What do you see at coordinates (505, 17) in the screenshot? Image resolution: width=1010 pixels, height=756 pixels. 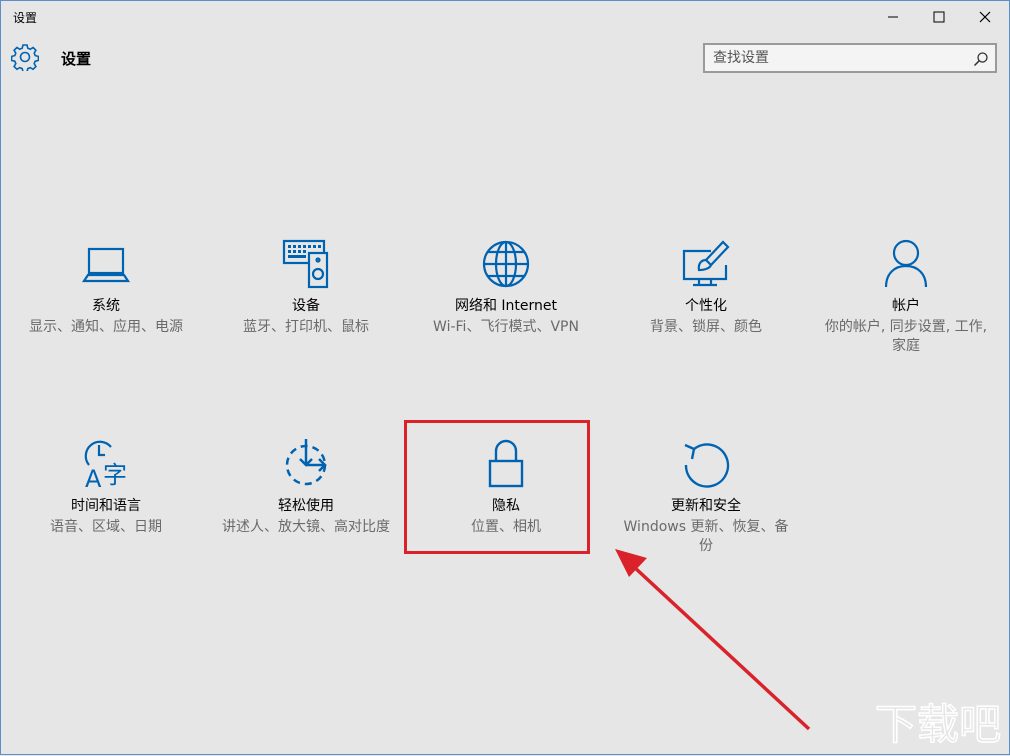 I see `title-bar: 设置` at bounding box center [505, 17].